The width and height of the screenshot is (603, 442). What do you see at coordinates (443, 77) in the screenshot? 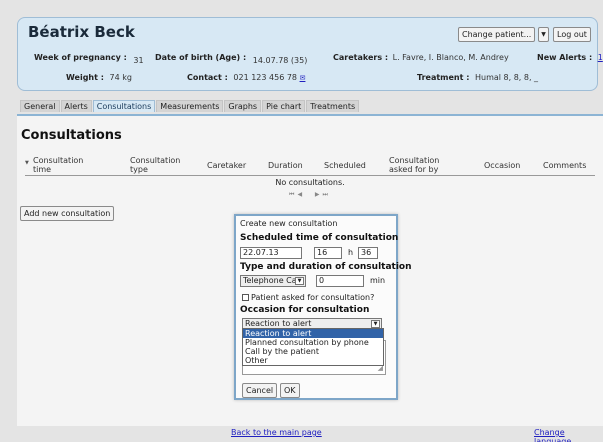
I see `treatment-label: Treatment :` at bounding box center [443, 77].